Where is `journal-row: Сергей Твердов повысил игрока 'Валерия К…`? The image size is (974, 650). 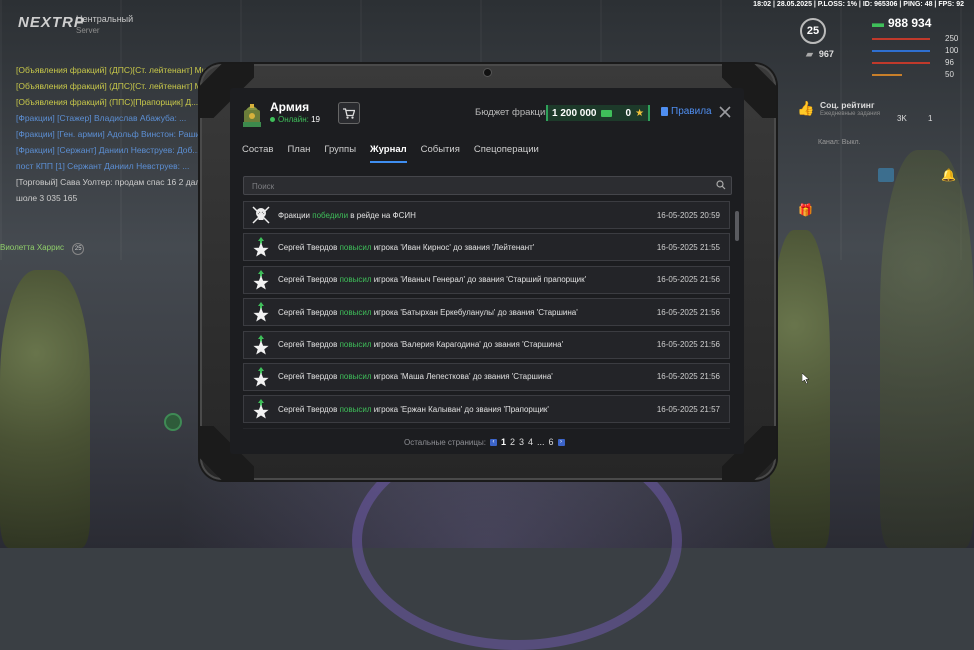
journal-row: Сергей Твердов повысил игрока 'Валерия К… is located at coordinates (486, 345).